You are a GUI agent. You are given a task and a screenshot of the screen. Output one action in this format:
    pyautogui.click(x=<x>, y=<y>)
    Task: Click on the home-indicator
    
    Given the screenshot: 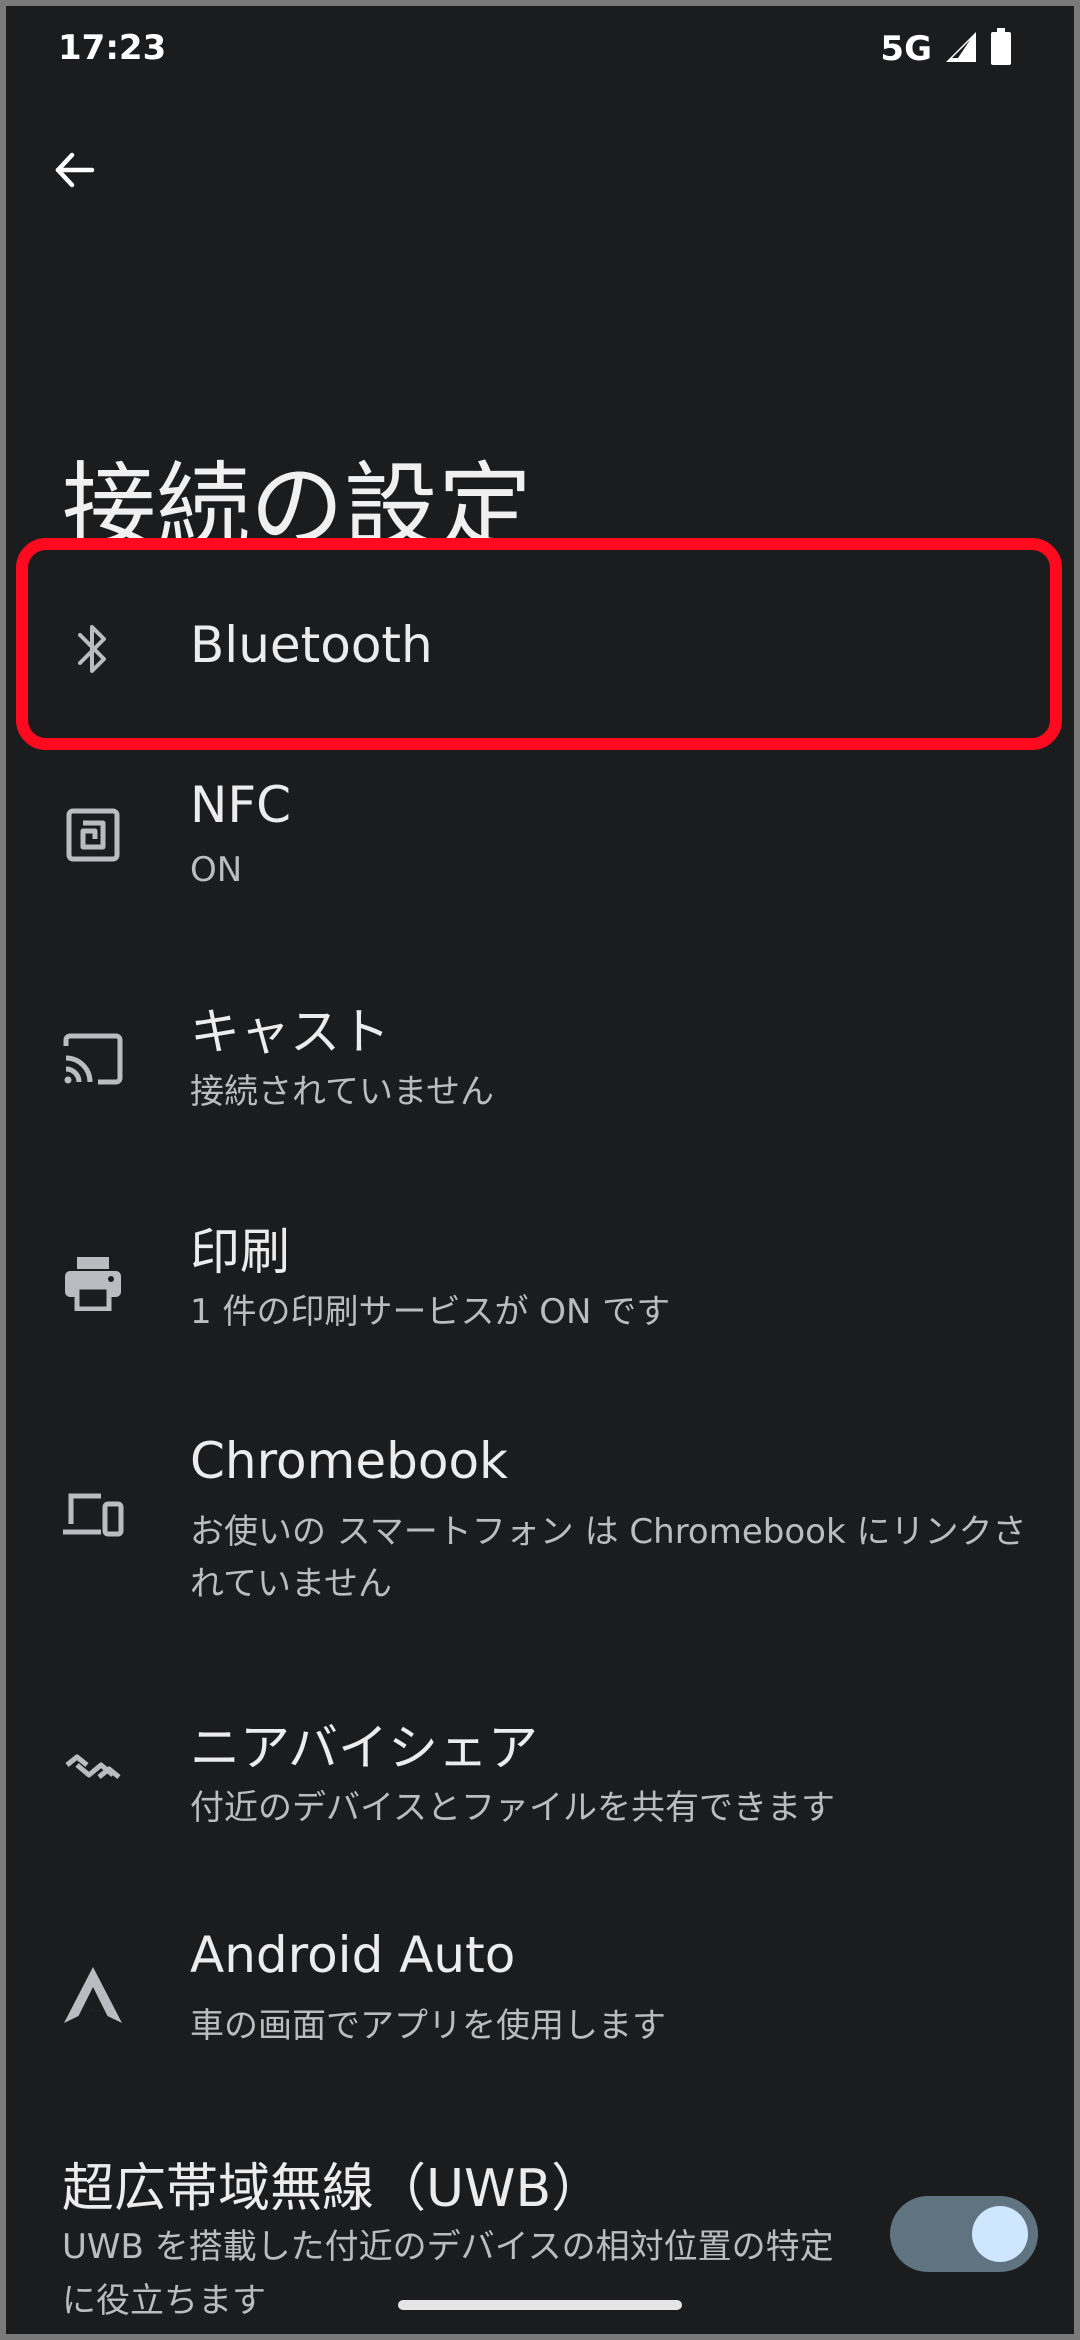 What is the action you would take?
    pyautogui.click(x=540, y=2305)
    